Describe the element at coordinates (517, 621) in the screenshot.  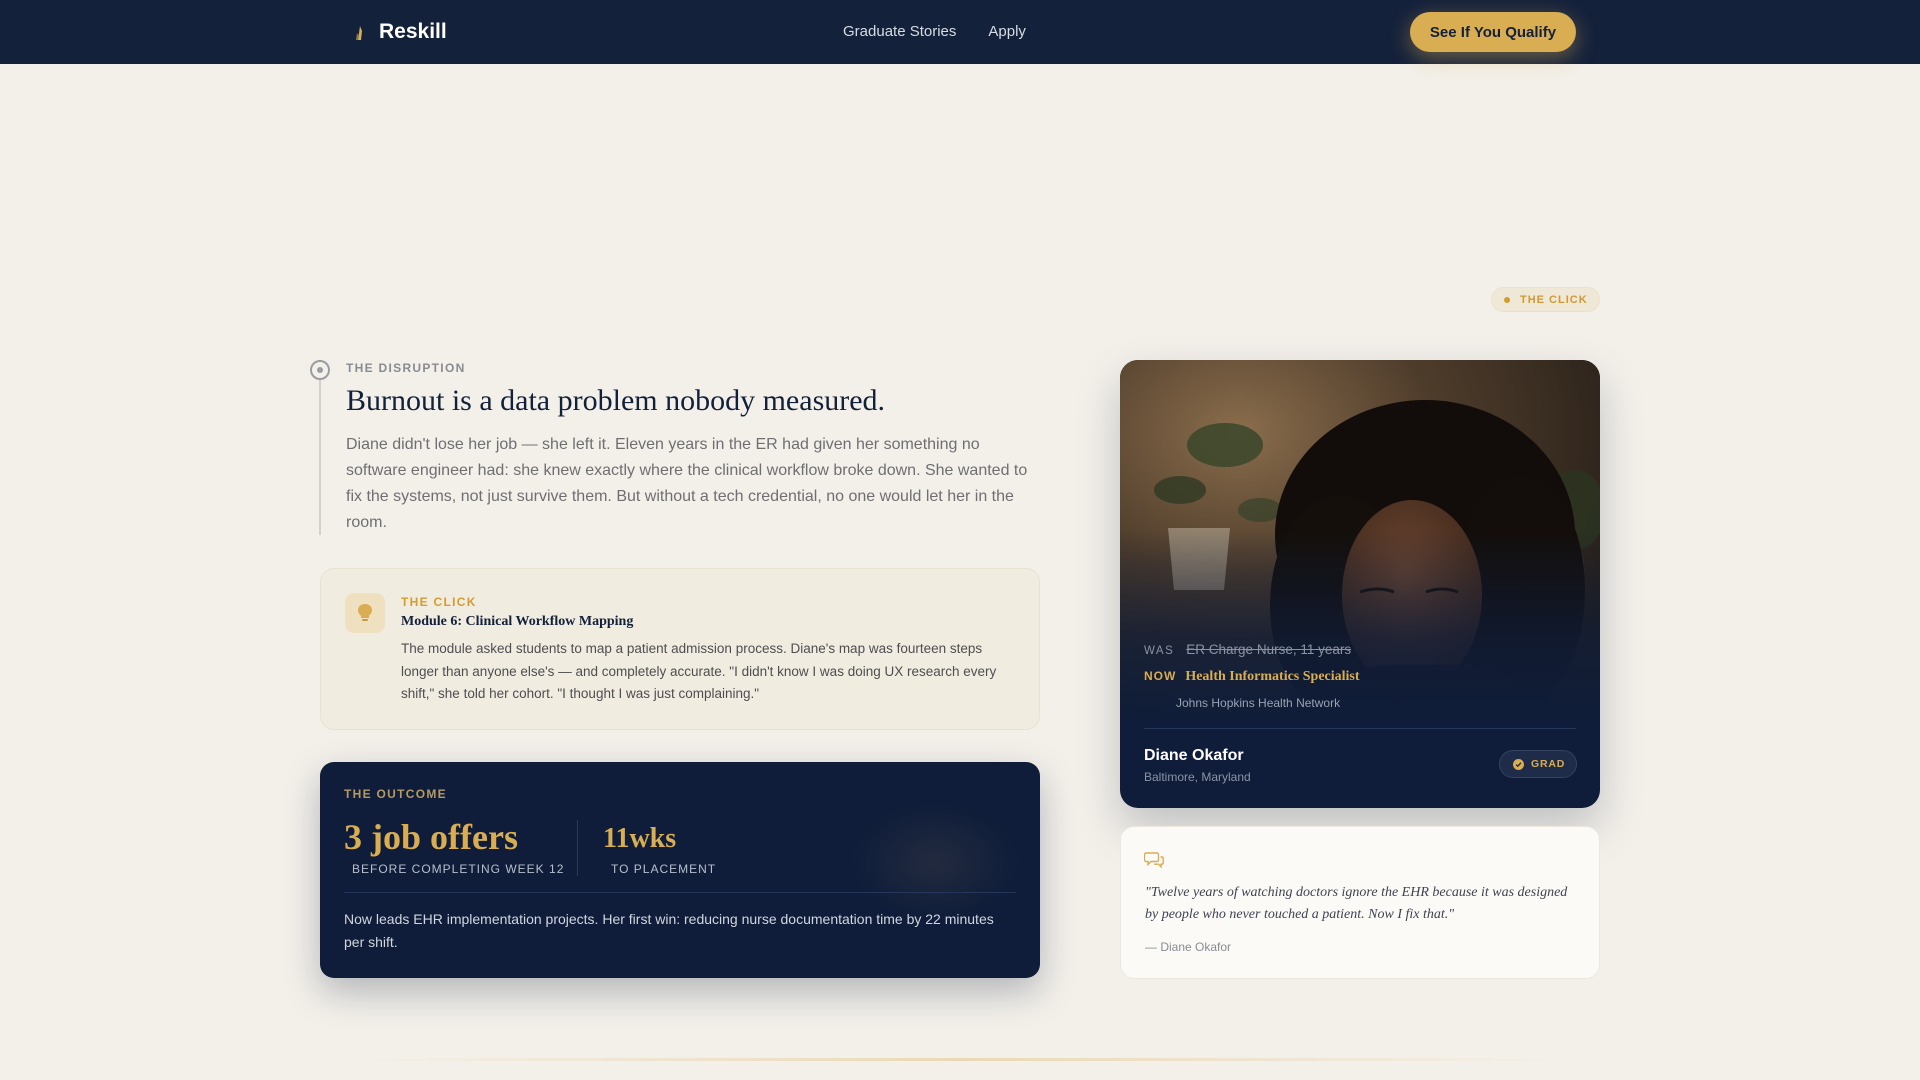
I see `click-title: Module 6: Clinical Workflow Mapping` at that location.